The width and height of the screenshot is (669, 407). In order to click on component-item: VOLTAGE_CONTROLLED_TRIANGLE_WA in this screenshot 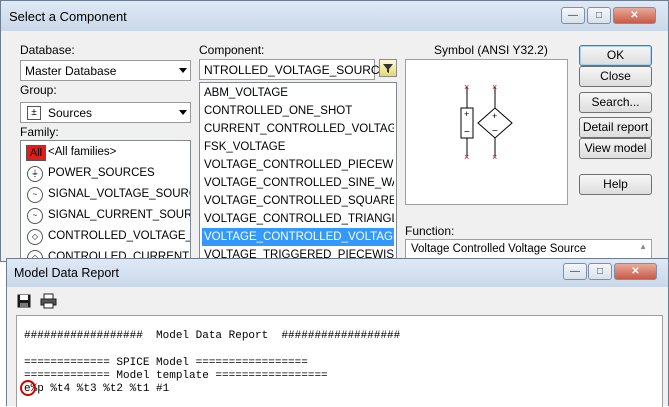, I will do `click(298, 219)`.